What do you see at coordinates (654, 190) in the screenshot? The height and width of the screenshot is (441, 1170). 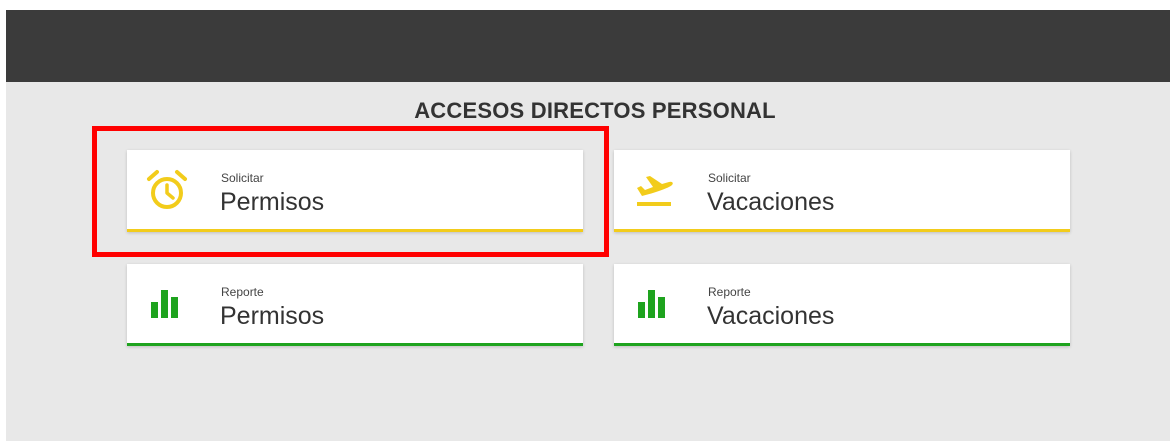 I see `airplane-takeoff-icon` at bounding box center [654, 190].